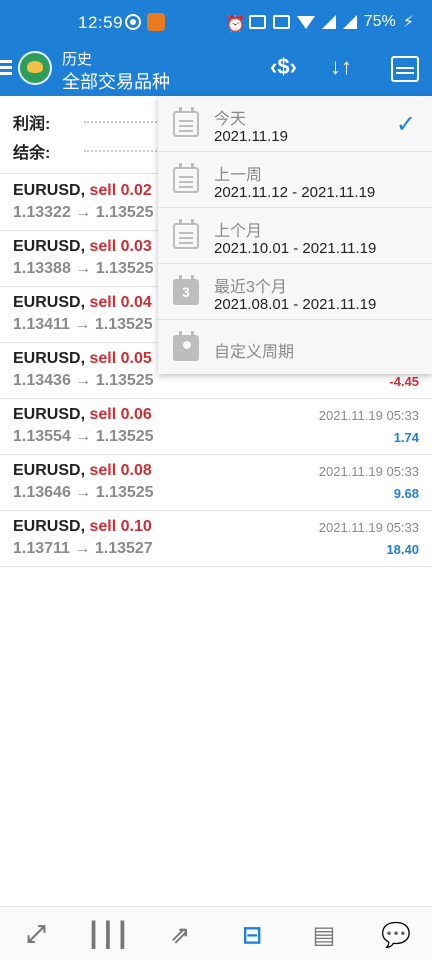 This screenshot has height=960, width=432. I want to click on period-option: 自定义周期, so click(295, 348).